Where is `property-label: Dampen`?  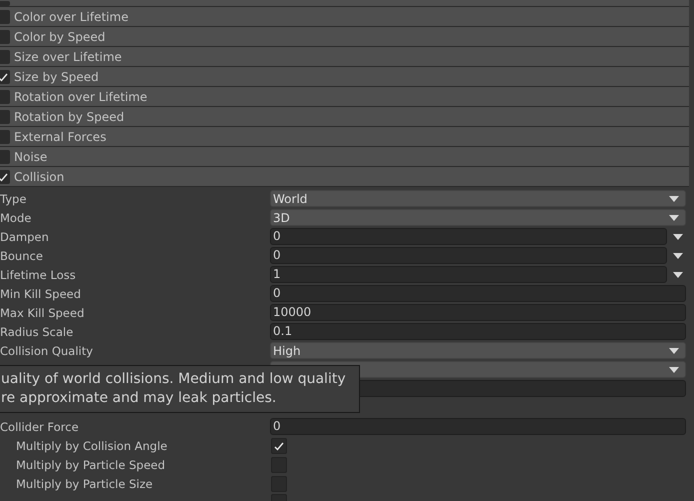
property-label: Dampen is located at coordinates (24, 237).